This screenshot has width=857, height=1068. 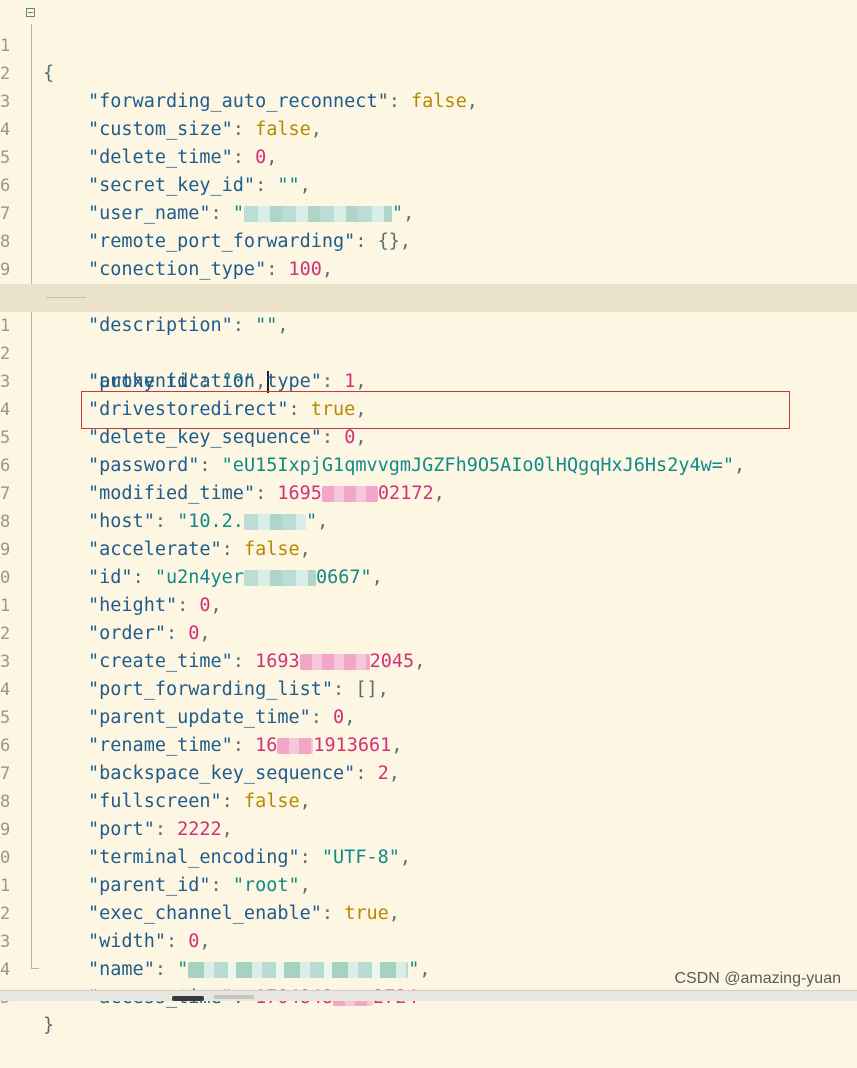 I want to click on code-line: 3 "name": " ",, so click(x=428, y=940).